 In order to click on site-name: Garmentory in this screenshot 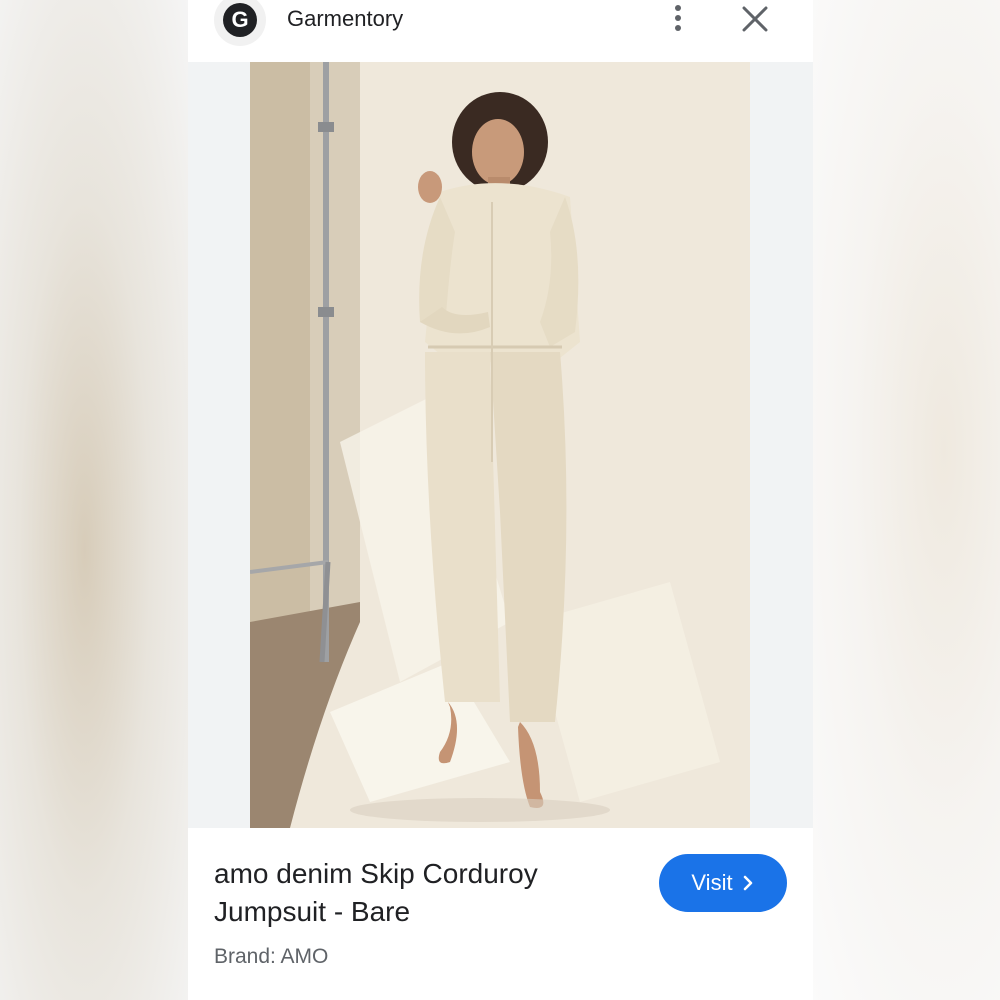, I will do `click(345, 19)`.